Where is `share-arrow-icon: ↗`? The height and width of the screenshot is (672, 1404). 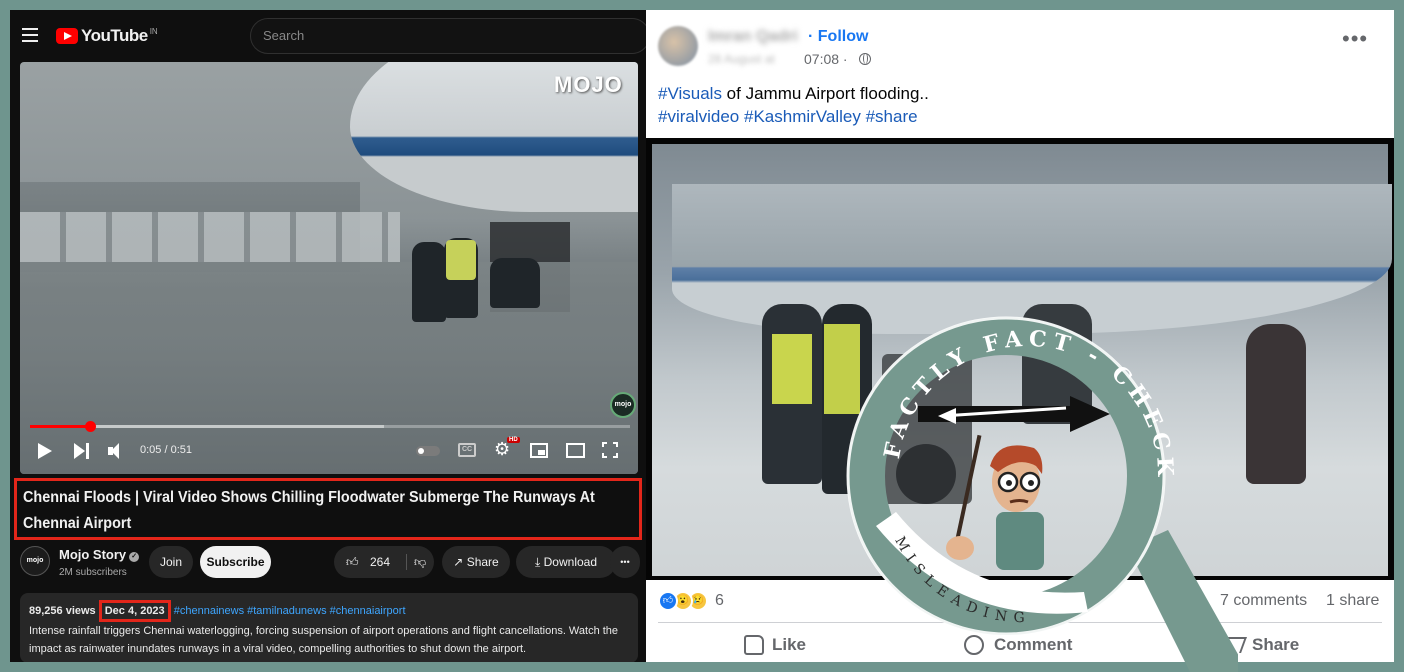 share-arrow-icon: ↗ is located at coordinates (458, 562).